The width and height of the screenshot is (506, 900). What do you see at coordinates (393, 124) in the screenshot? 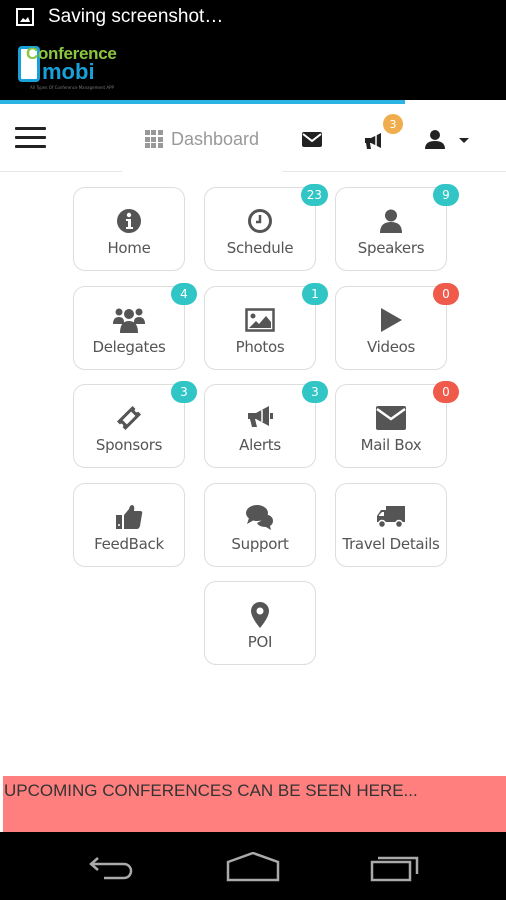
I see `alerts-count-badge: 3` at bounding box center [393, 124].